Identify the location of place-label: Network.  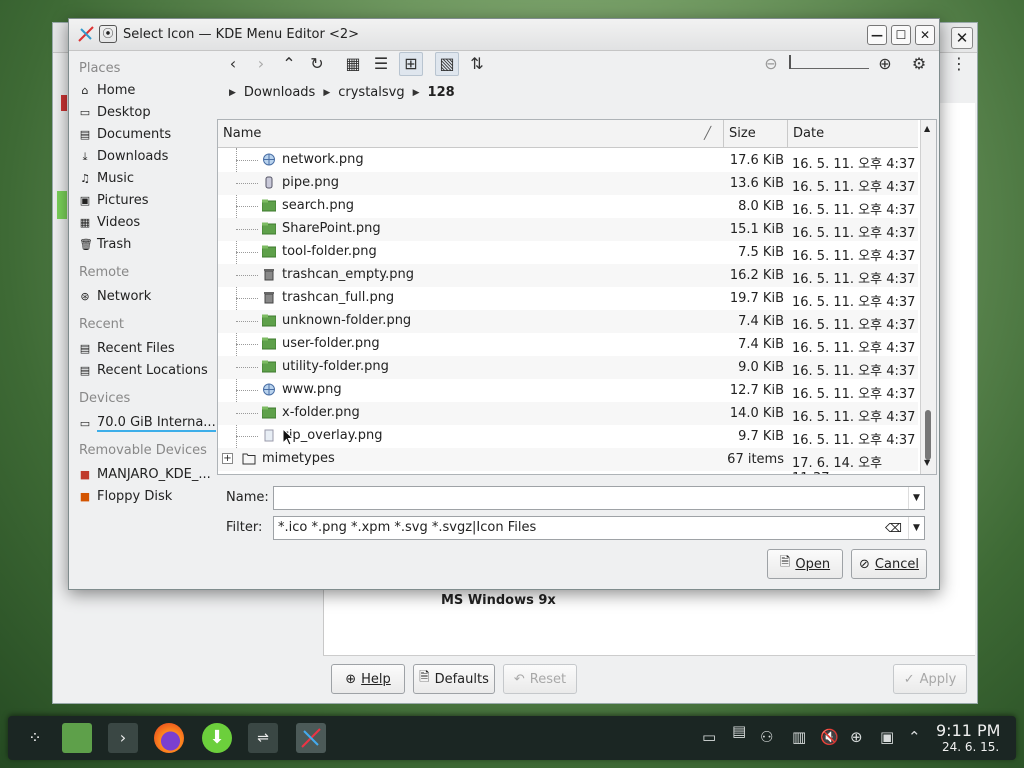
(124, 296).